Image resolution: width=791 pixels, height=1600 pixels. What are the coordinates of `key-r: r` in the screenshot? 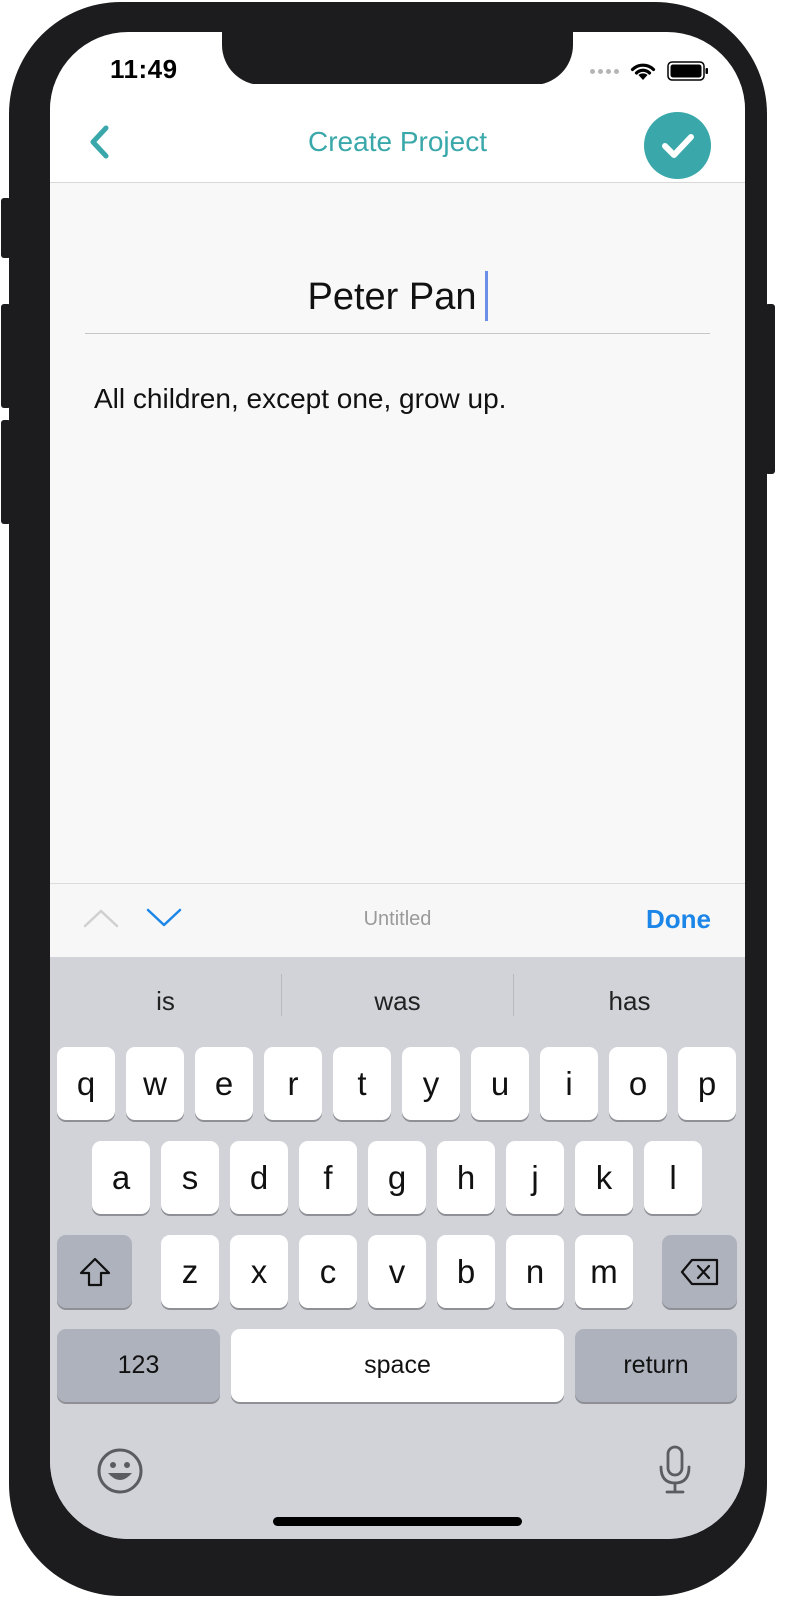 It's located at (293, 1083).